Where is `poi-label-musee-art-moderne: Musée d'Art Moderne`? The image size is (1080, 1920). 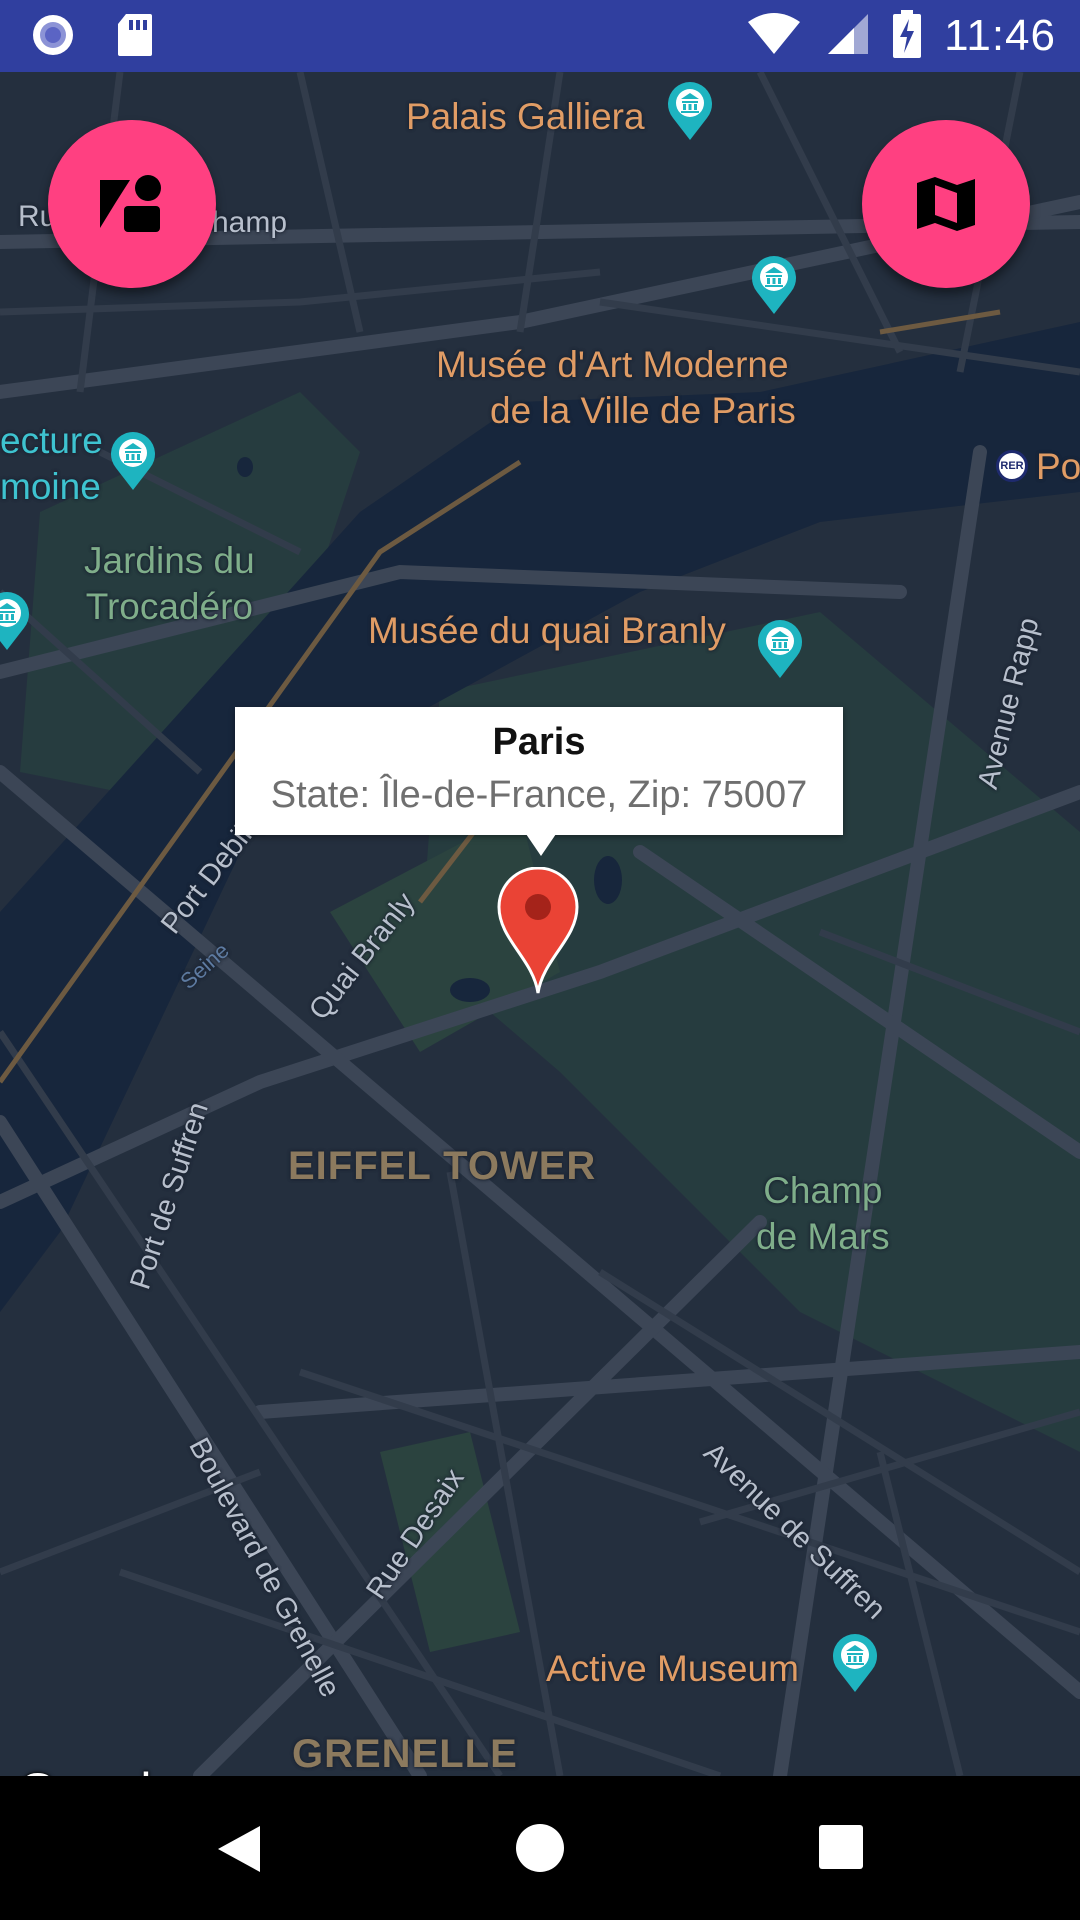
poi-label-musee-art-moderne: Musée d'Art Moderne is located at coordinates (612, 365).